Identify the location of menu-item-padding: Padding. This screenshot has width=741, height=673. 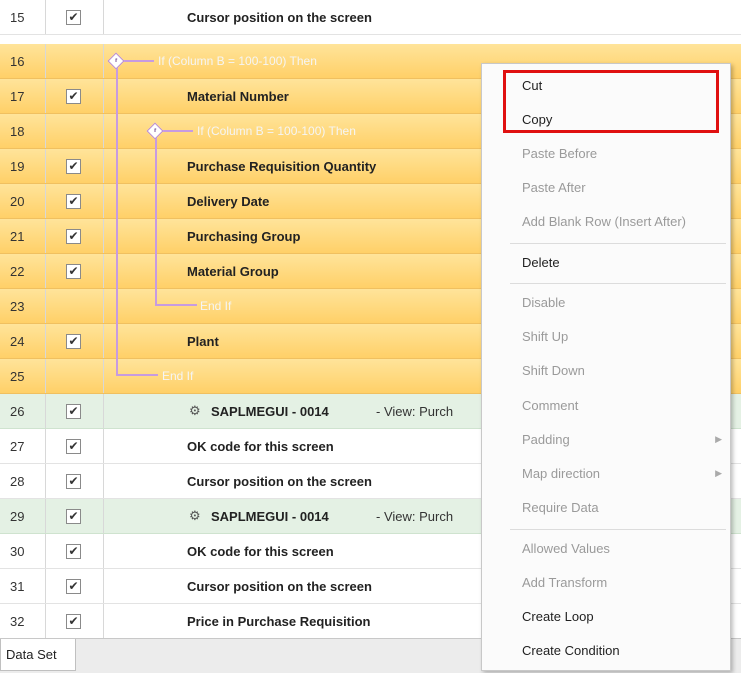
(546, 439).